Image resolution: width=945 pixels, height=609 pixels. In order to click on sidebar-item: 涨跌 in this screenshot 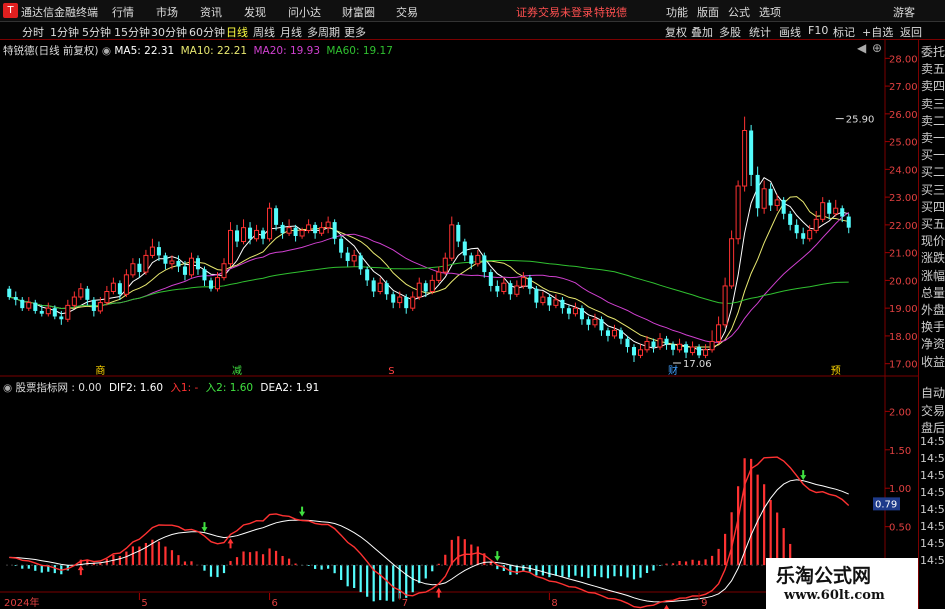, I will do `click(933, 257)`.